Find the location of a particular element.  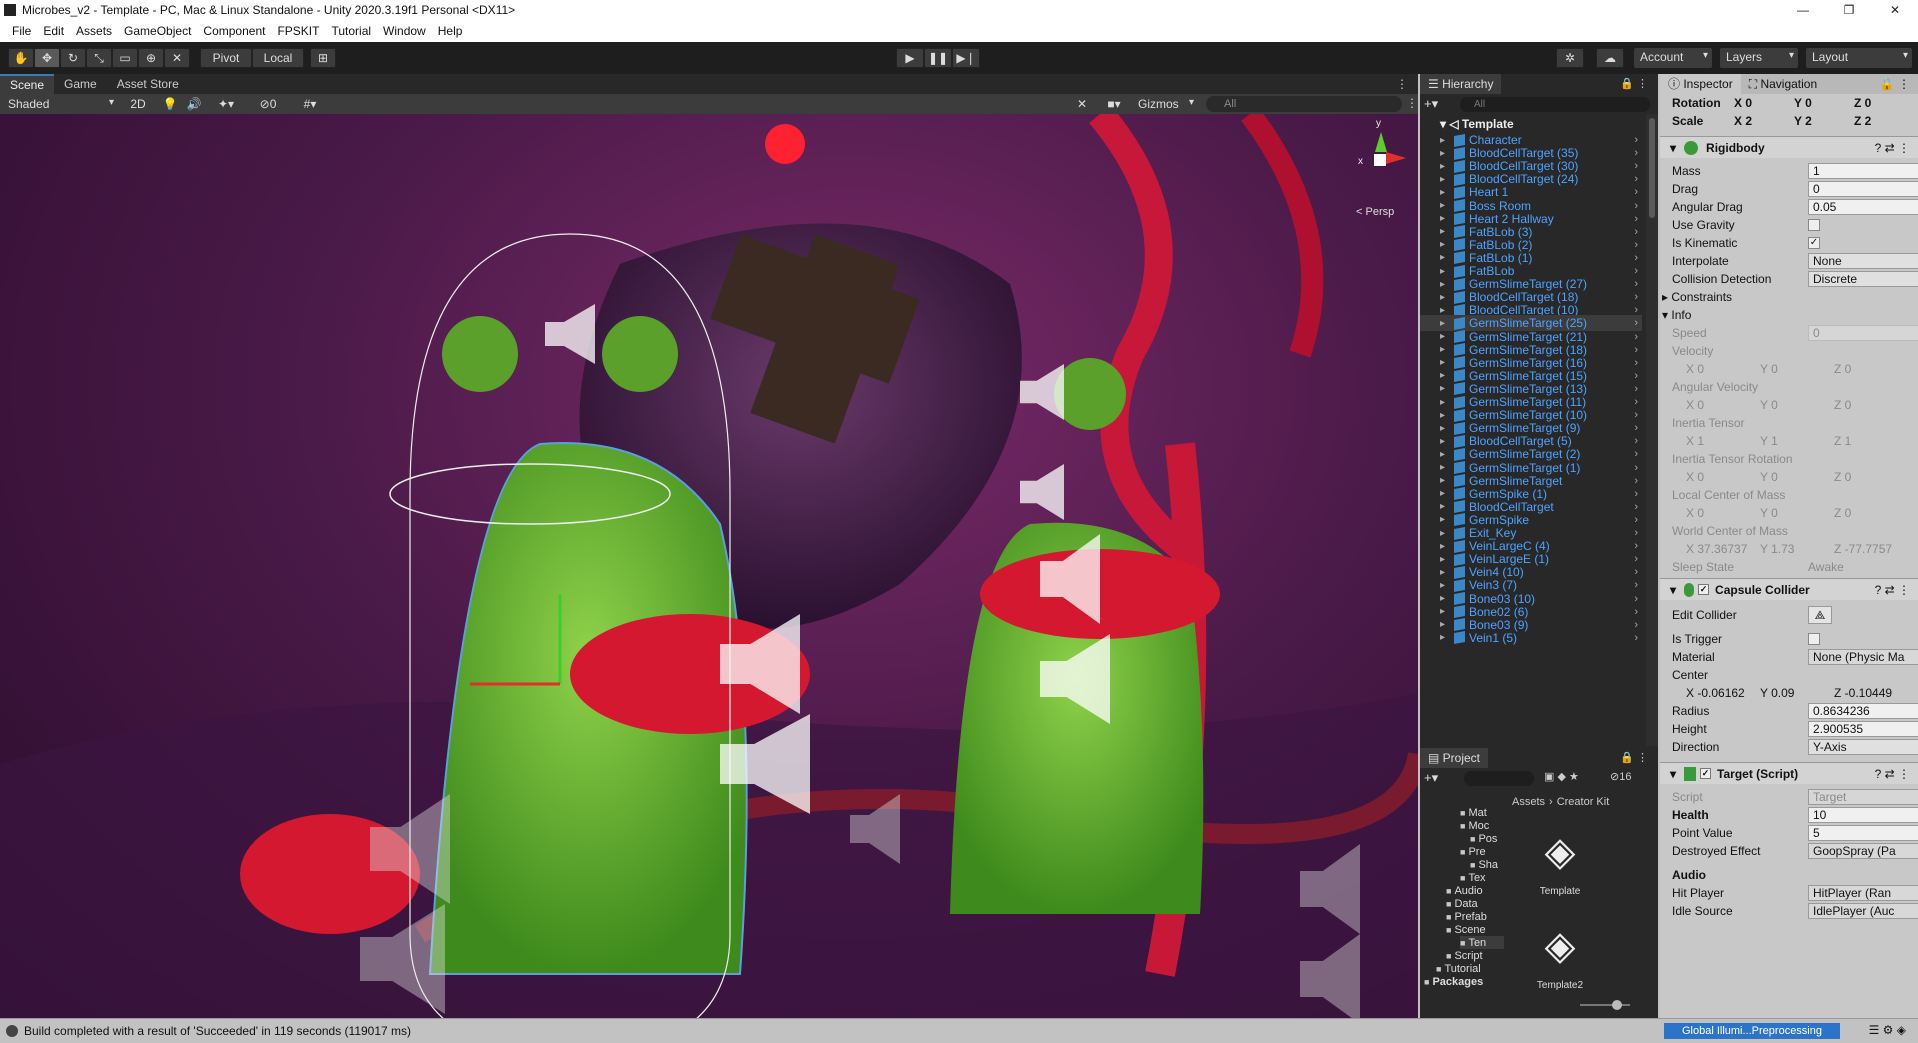

scale-x: 2 is located at coordinates (1748, 121).